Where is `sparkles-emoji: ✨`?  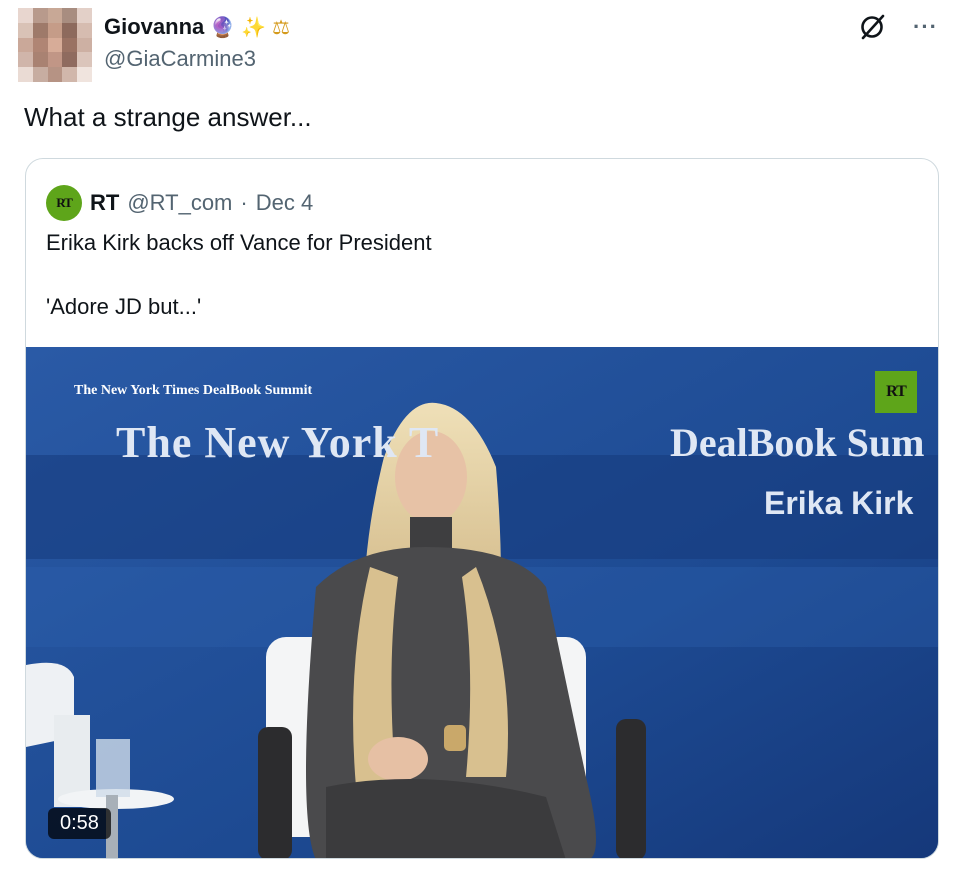
sparkles-emoji: ✨ is located at coordinates (254, 27).